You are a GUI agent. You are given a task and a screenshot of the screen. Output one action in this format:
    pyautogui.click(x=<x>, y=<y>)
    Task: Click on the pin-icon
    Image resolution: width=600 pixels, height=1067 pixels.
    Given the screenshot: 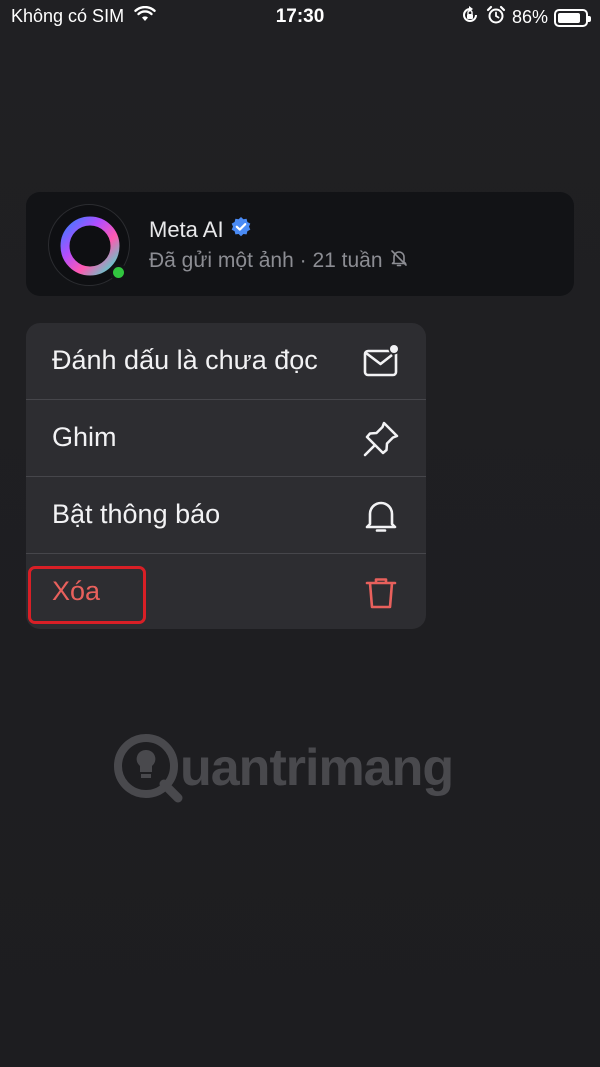 What is the action you would take?
    pyautogui.click(x=381, y=439)
    